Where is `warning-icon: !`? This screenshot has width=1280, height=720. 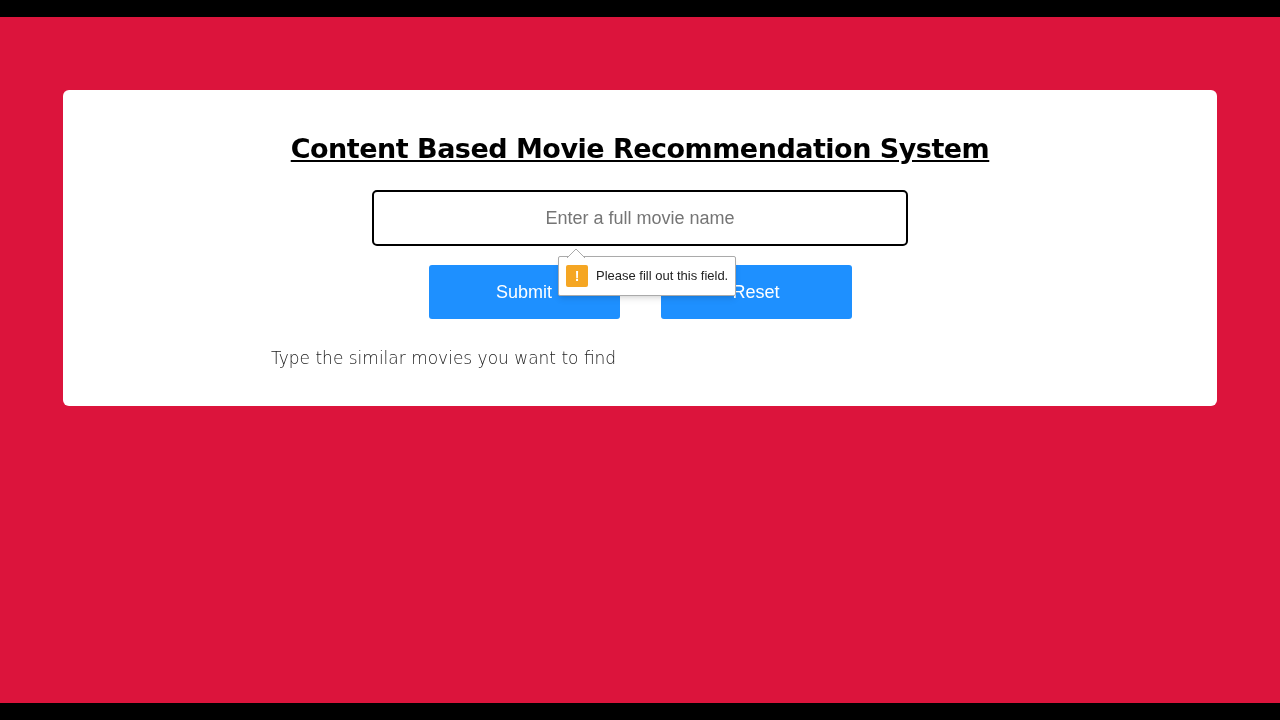 warning-icon: ! is located at coordinates (577, 276).